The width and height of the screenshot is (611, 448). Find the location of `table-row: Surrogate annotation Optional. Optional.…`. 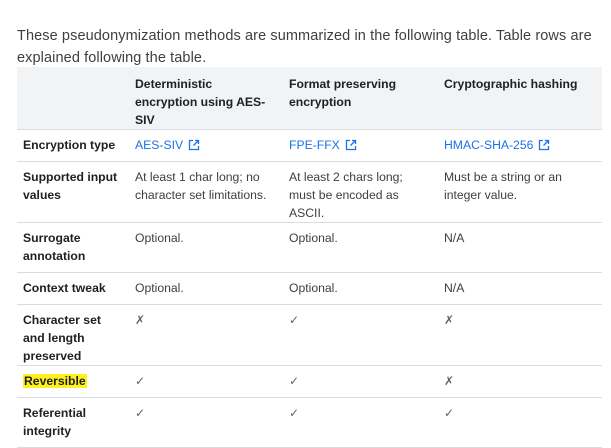

table-row: Surrogate annotation Optional. Optional.… is located at coordinates (309, 247).